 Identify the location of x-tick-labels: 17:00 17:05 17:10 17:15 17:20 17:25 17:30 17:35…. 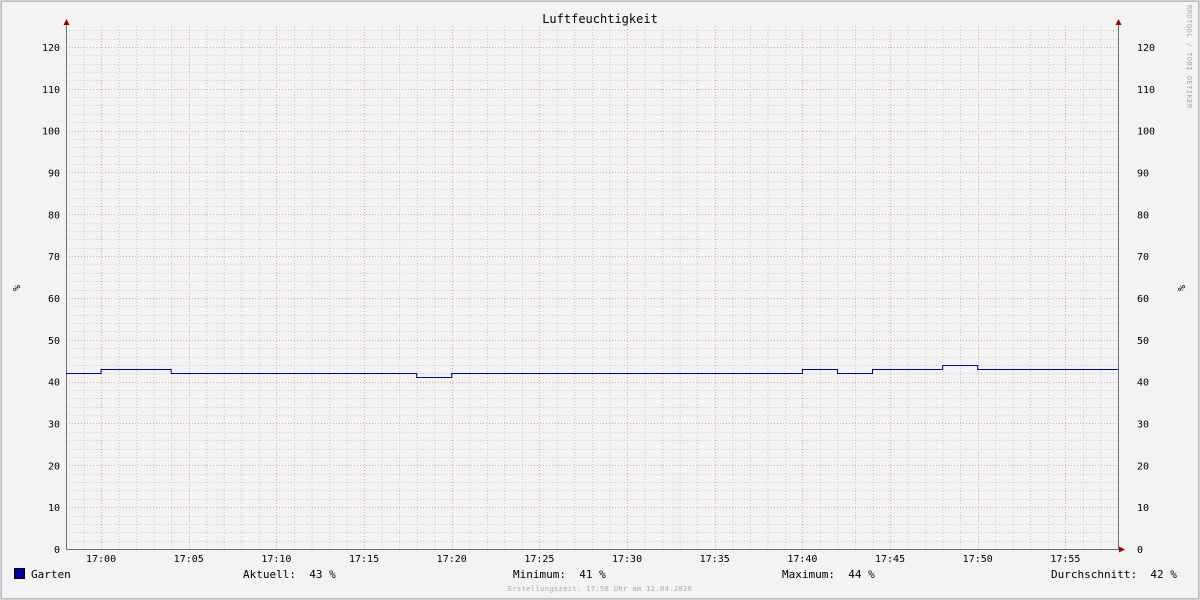
(583, 559).